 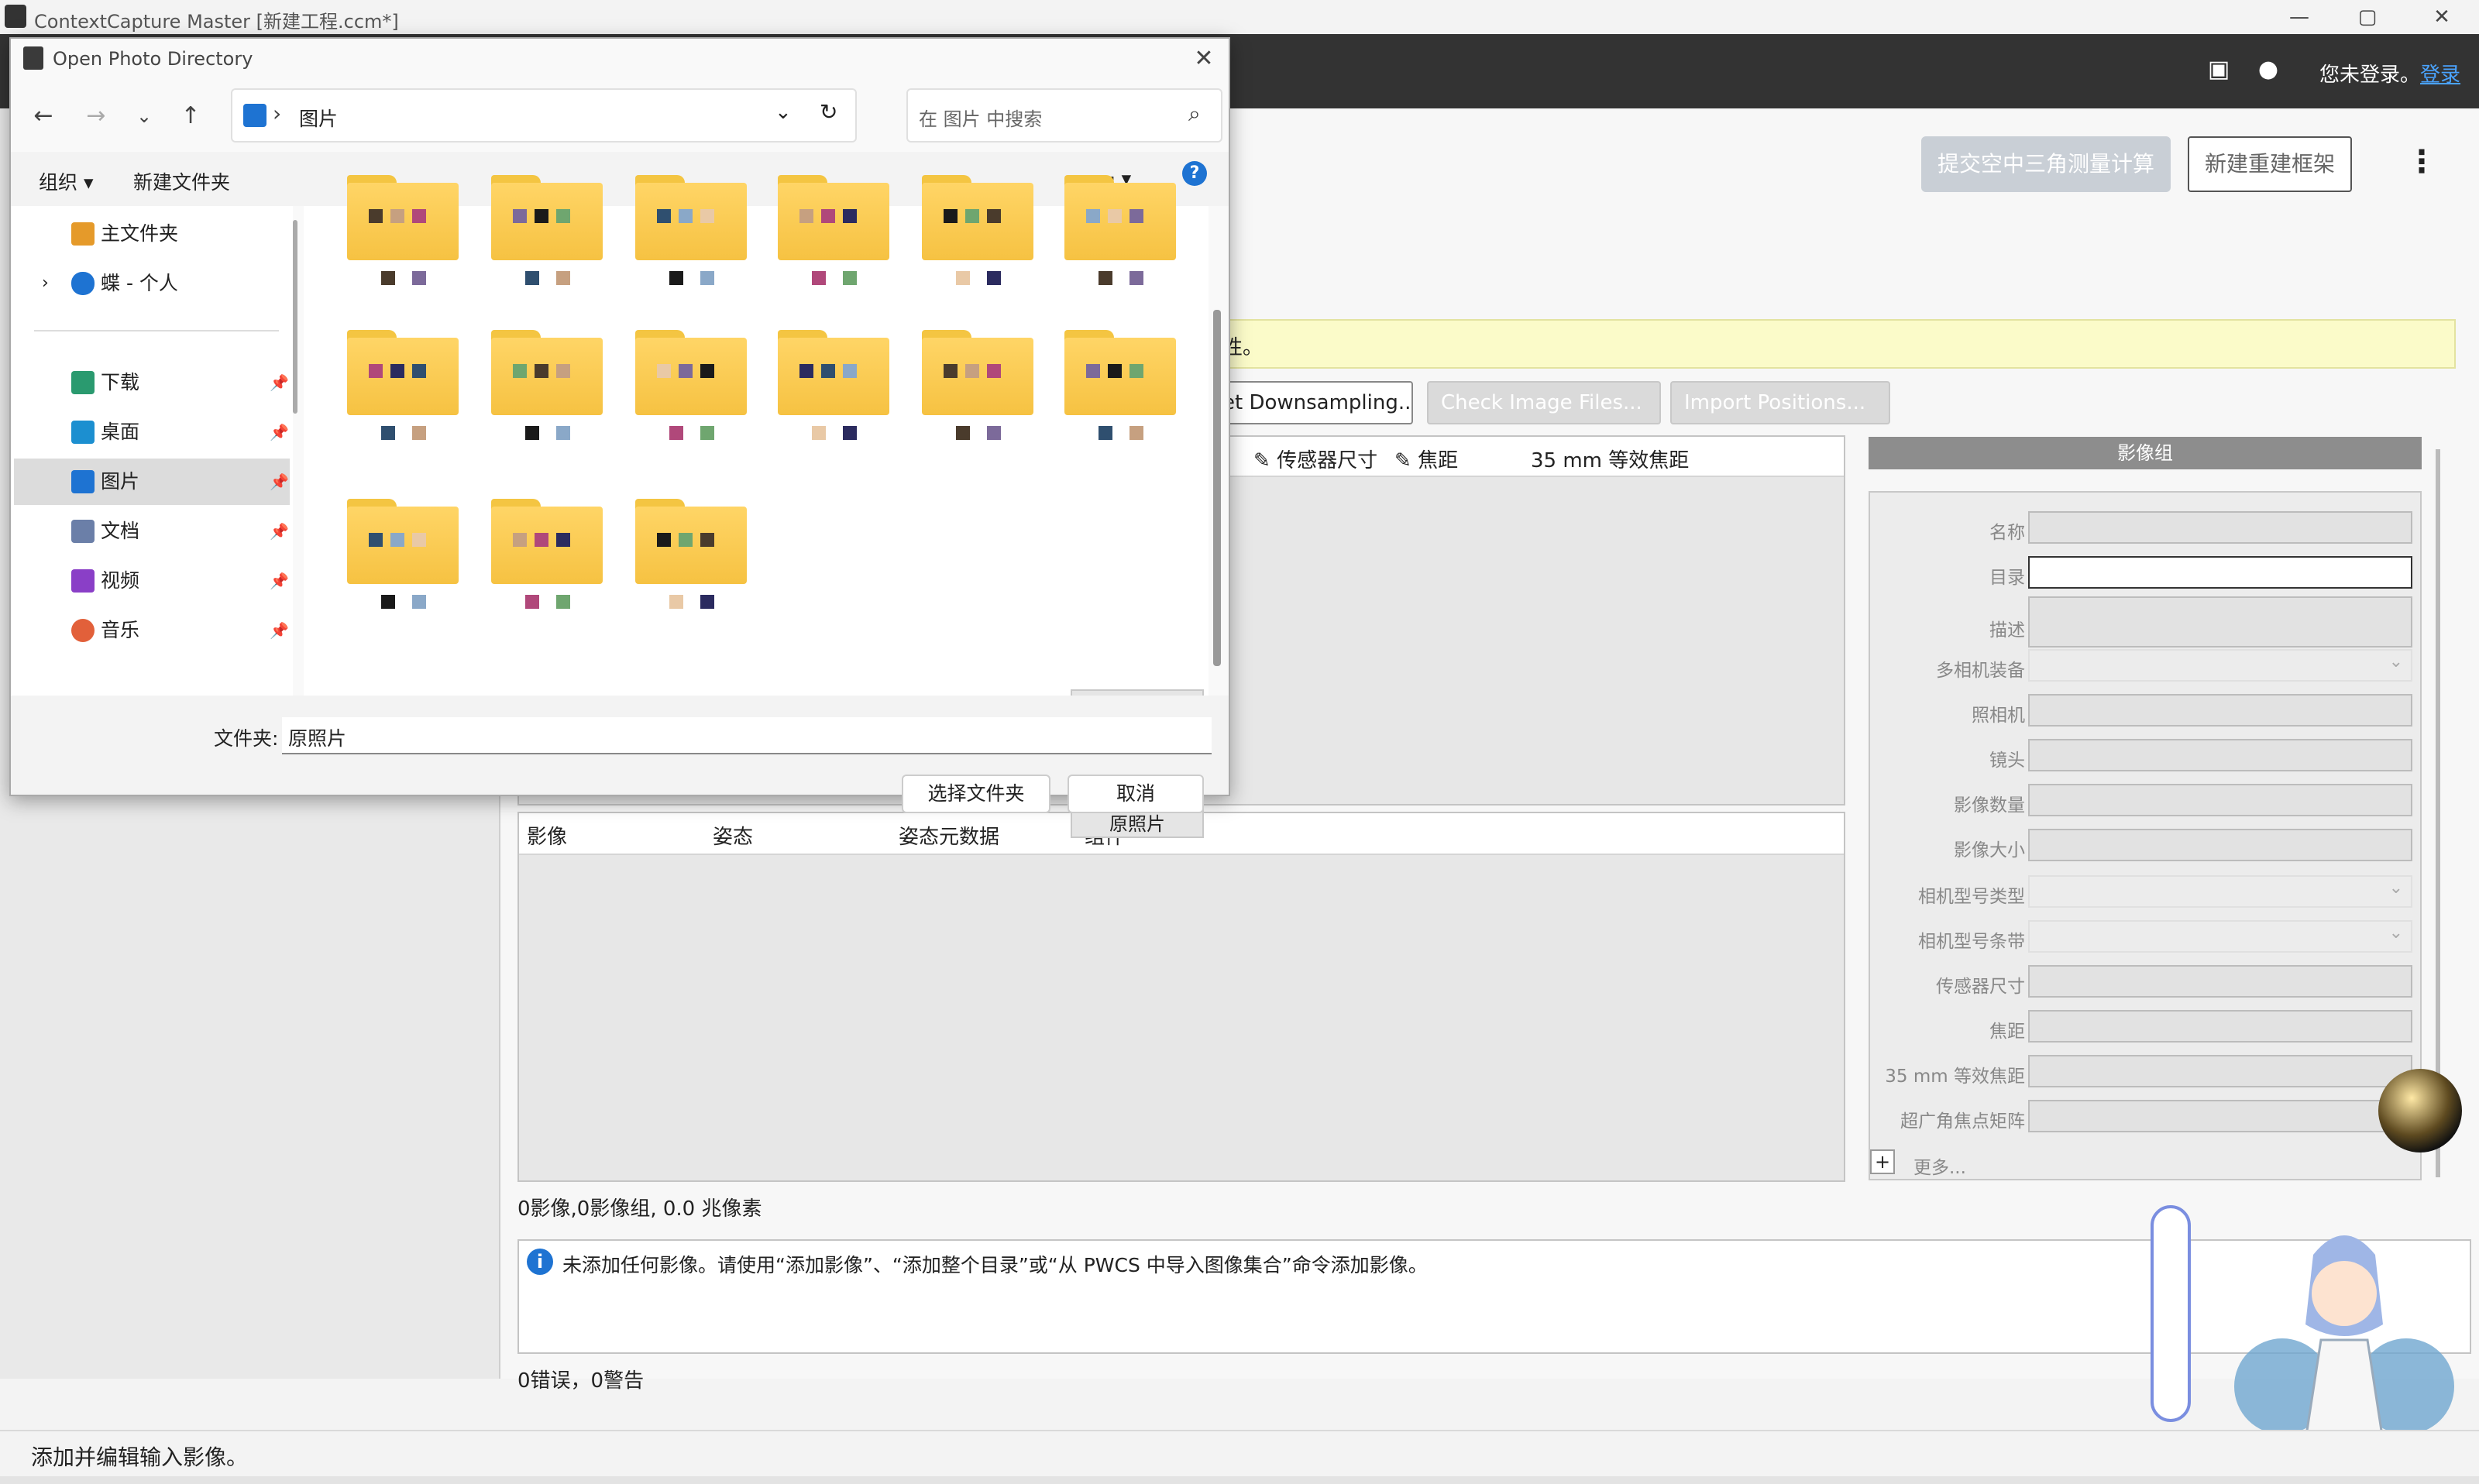 What do you see at coordinates (2421, 162) in the screenshot?
I see `more-menu-icon: ⋮` at bounding box center [2421, 162].